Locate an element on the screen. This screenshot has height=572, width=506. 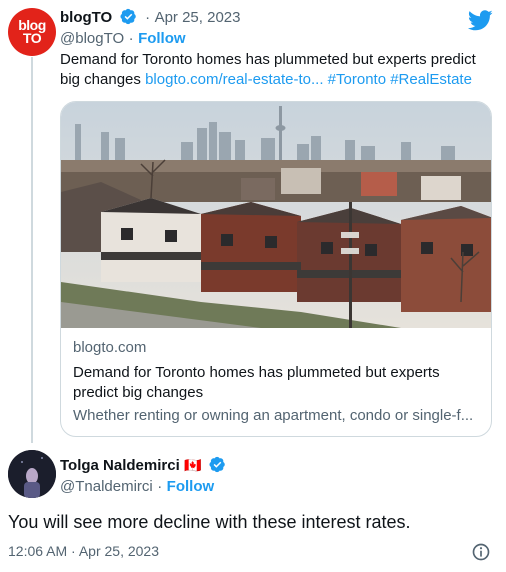
tweet-header: blogTO · Apr 25, 2023 is located at coordinates (150, 17).